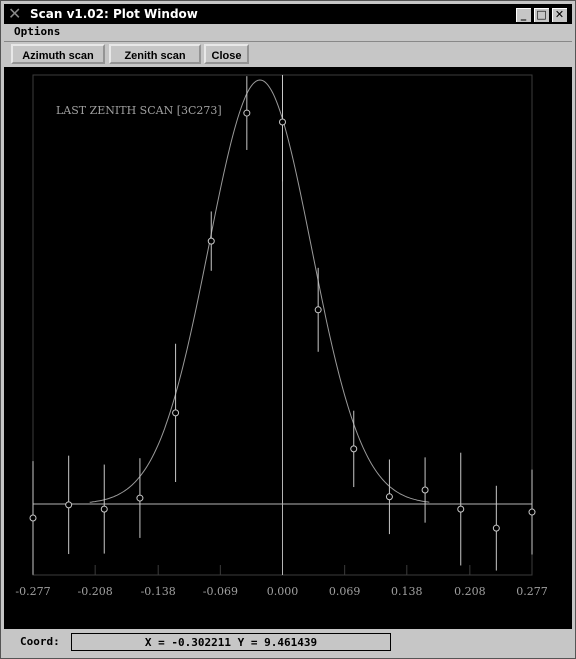 This screenshot has height=659, width=576. I want to click on minimize-button: _, so click(523, 15).